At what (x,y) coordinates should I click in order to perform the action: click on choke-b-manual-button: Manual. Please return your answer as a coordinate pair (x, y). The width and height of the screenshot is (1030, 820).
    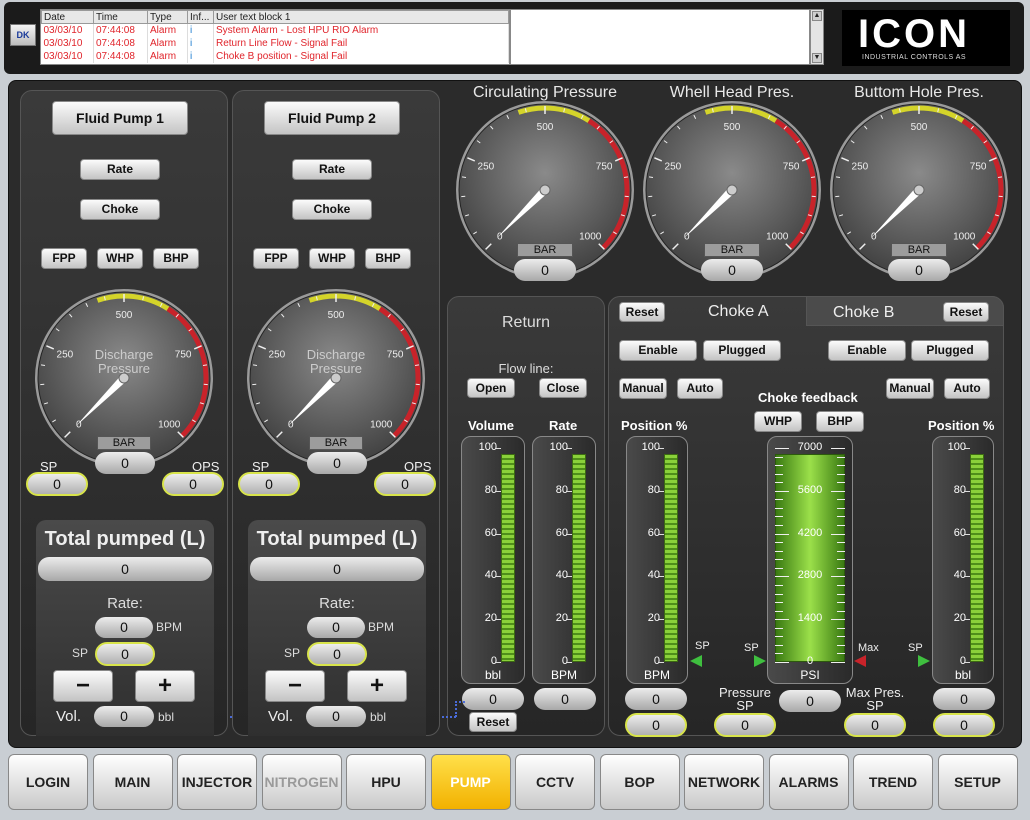
    Looking at the image, I should click on (910, 388).